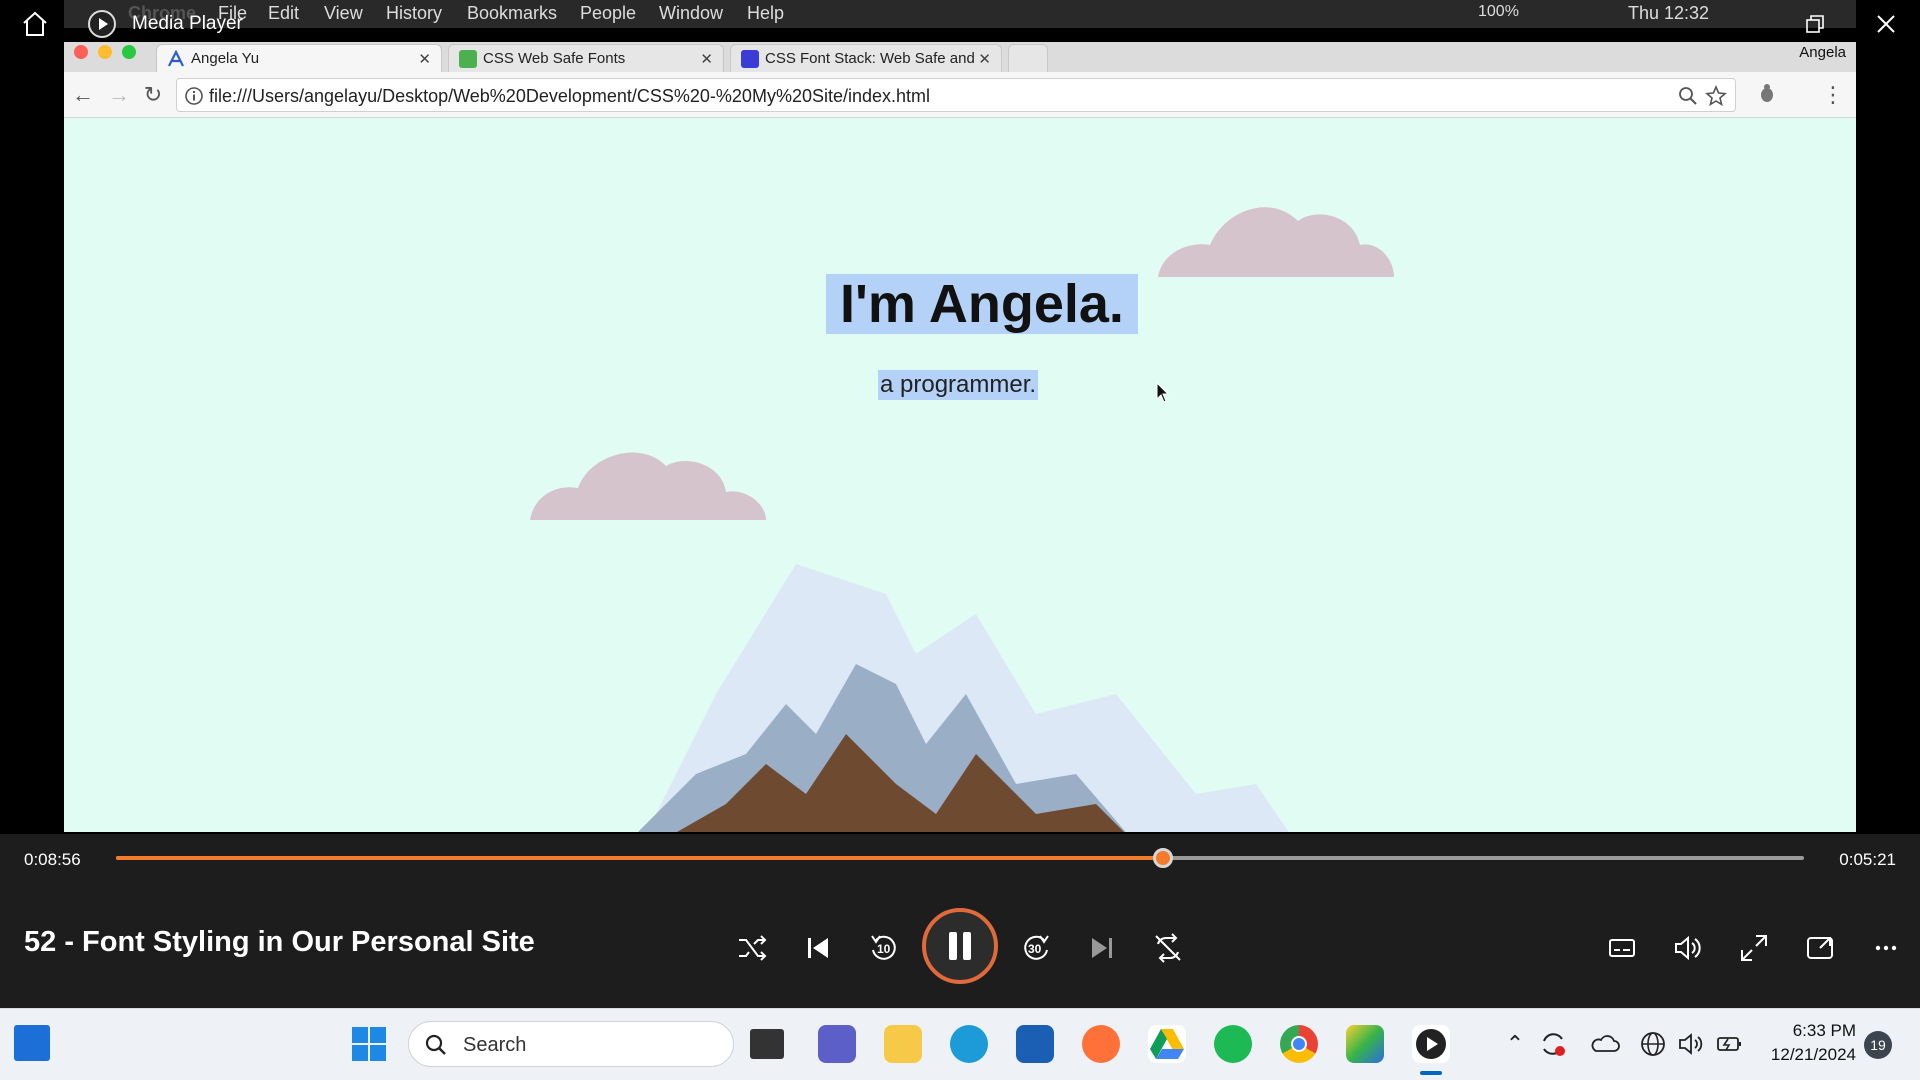  What do you see at coordinates (35, 24) in the screenshot?
I see `home-icon` at bounding box center [35, 24].